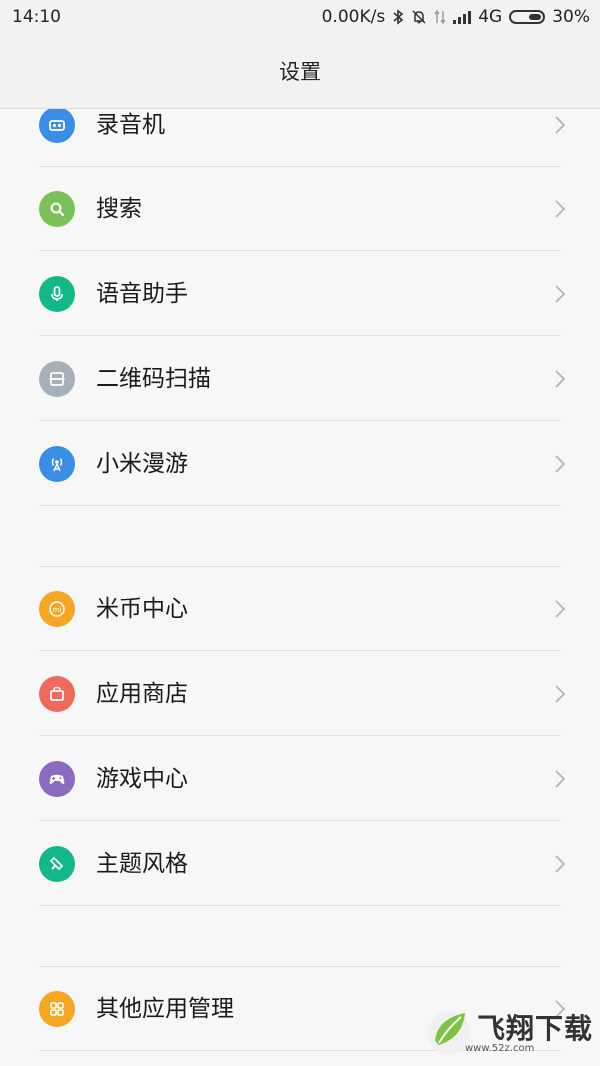 The image size is (600, 1066). Describe the element at coordinates (500, 1048) in the screenshot. I see `watermark-url: www.52z.com` at that location.